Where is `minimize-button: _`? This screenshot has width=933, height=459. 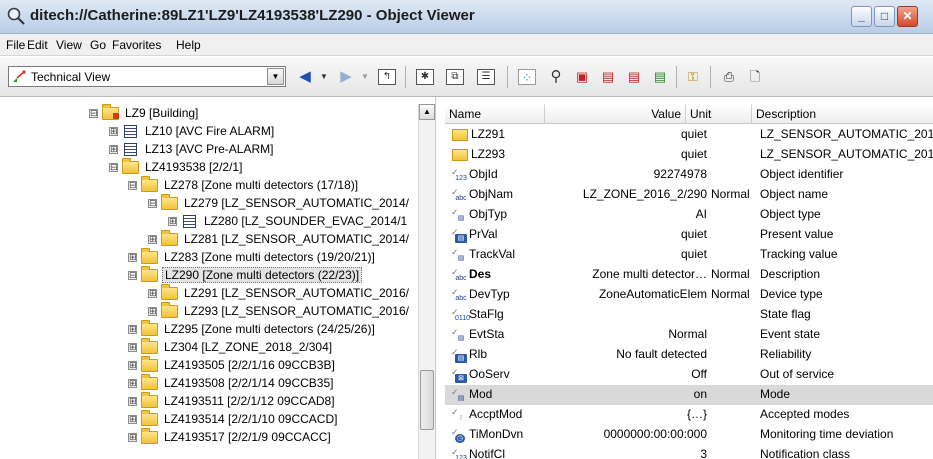 minimize-button: _ is located at coordinates (861, 16).